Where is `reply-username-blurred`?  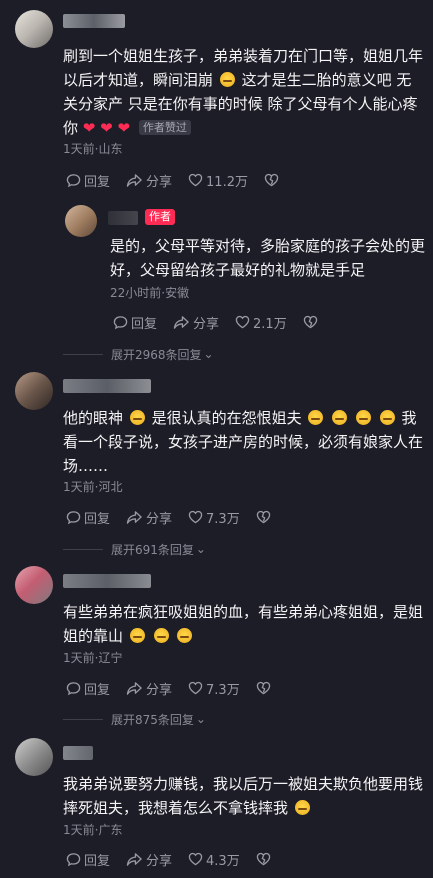 reply-username-blurred is located at coordinates (123, 218).